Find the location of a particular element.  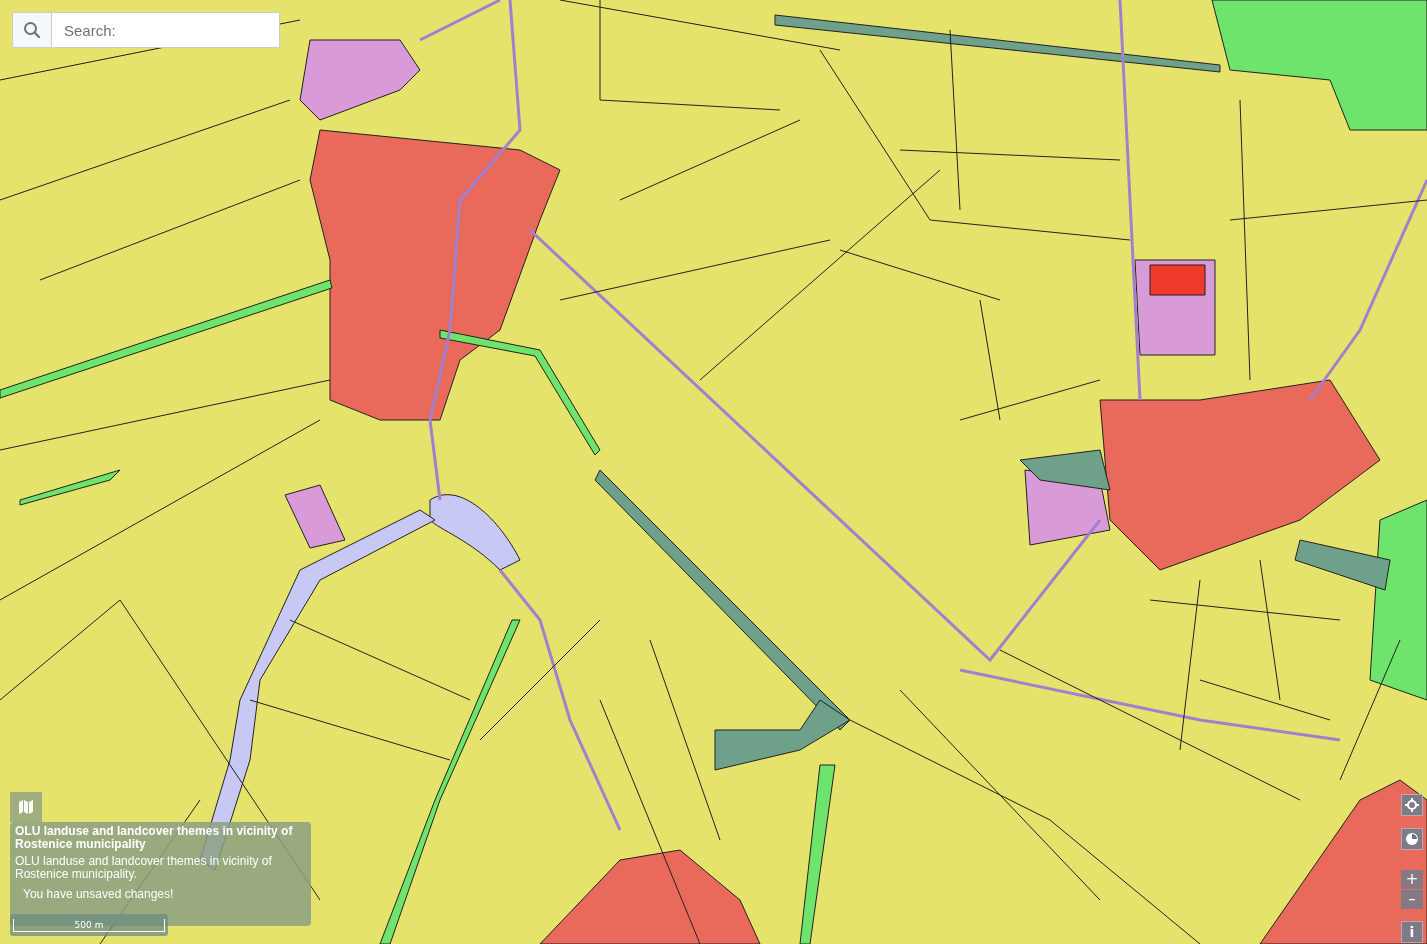

search-field: Search: is located at coordinates (166, 30).